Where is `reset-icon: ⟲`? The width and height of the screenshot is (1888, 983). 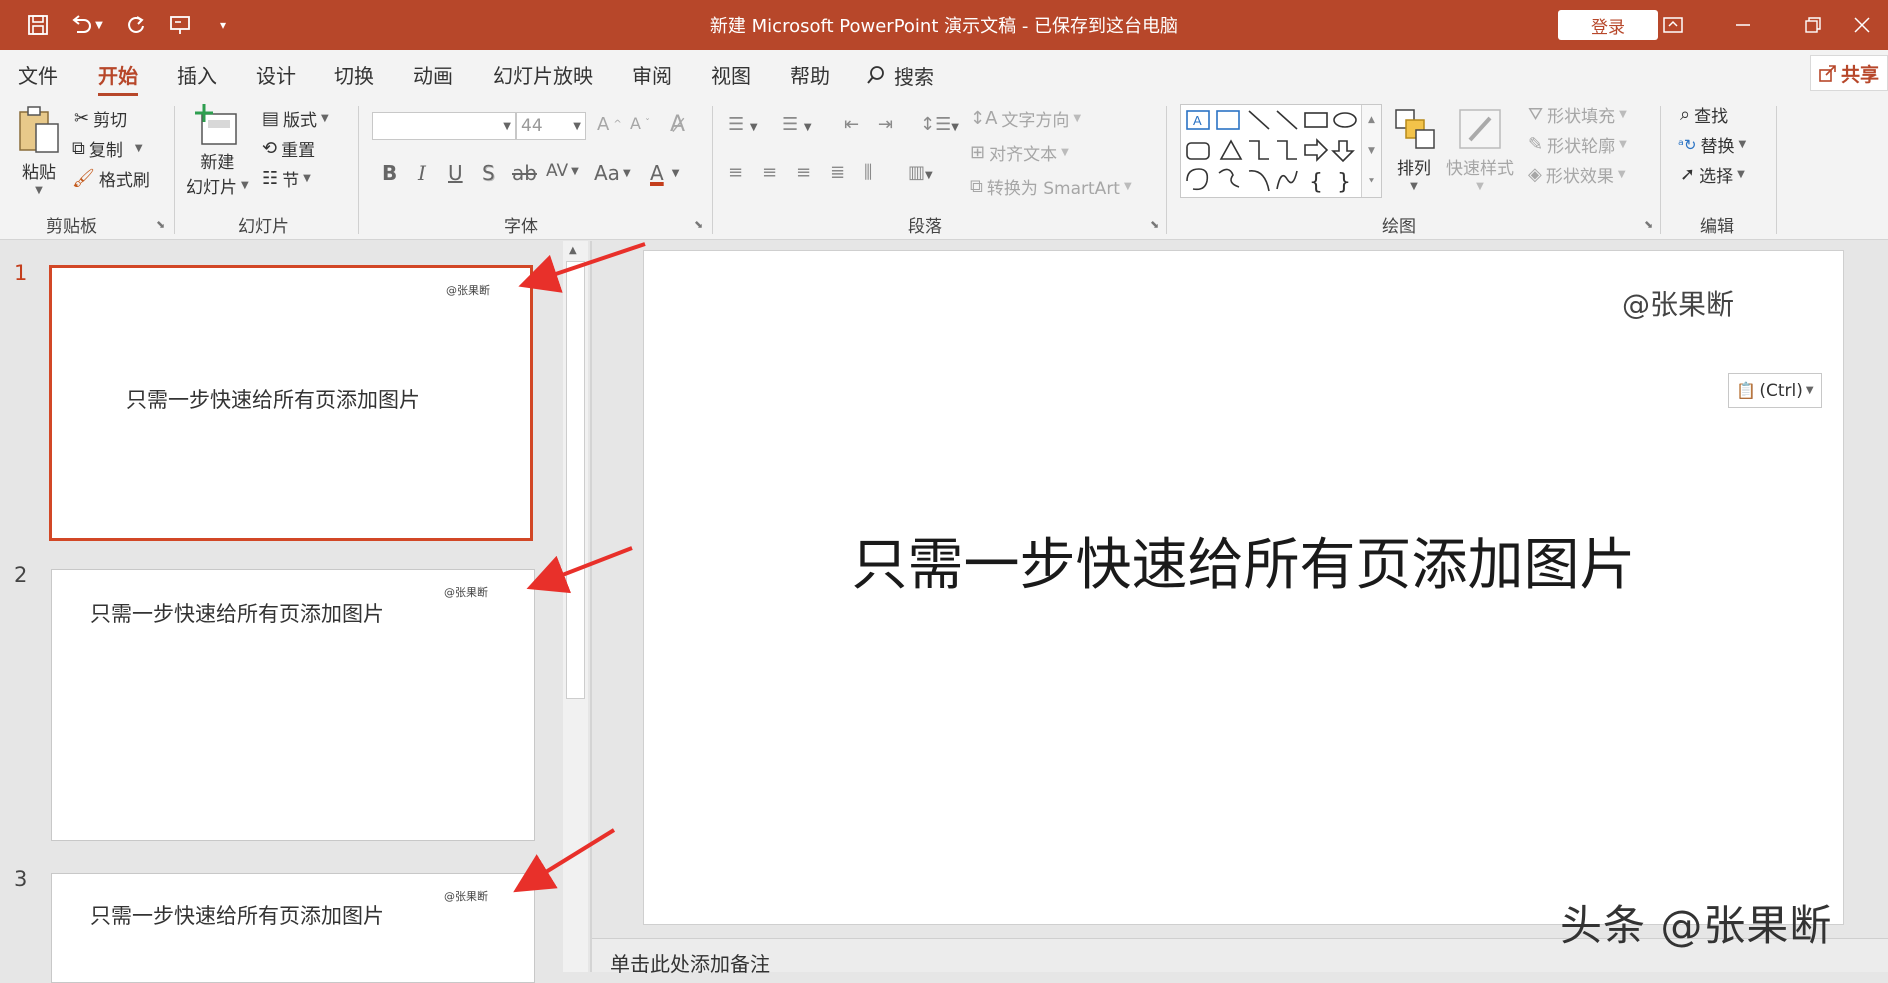 reset-icon: ⟲ is located at coordinates (270, 148).